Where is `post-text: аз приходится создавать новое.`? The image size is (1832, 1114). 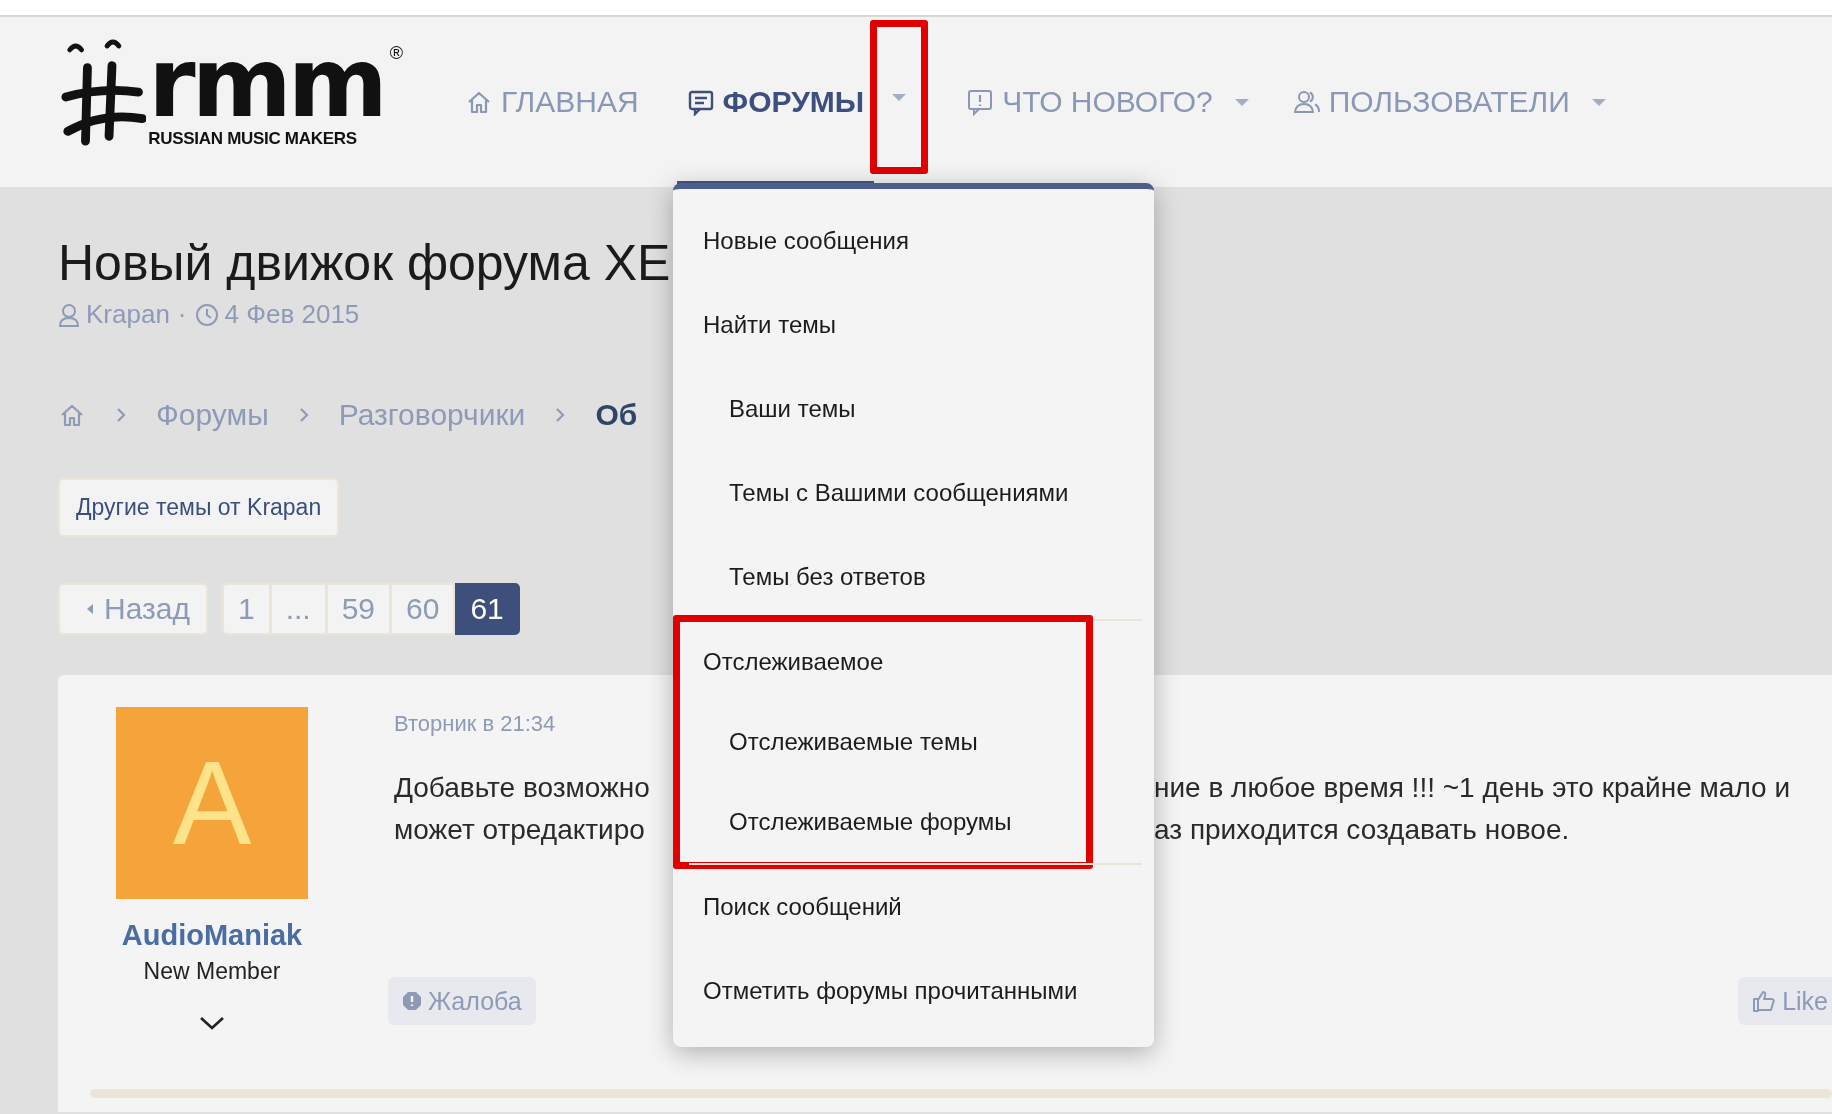 post-text: аз приходится создавать новое. is located at coordinates (1362, 830).